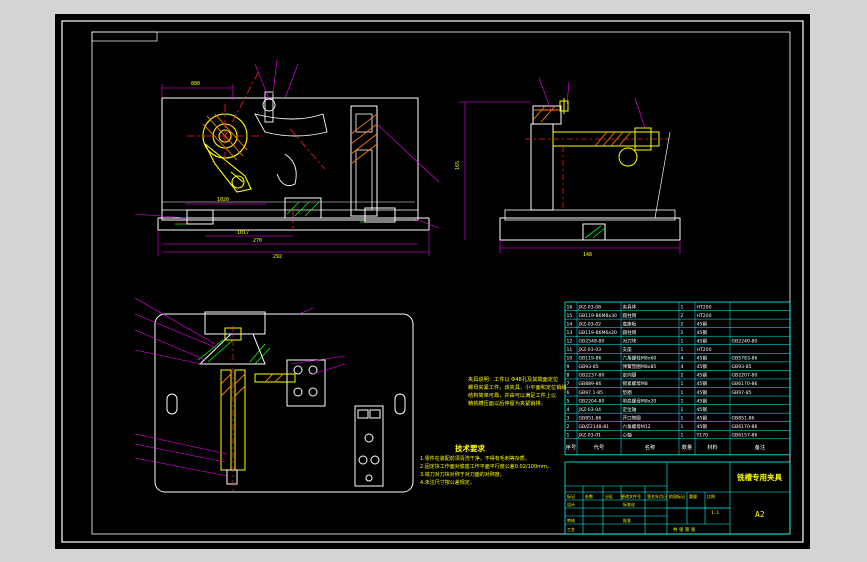  Describe the element at coordinates (568, 427) in the screenshot. I see `parts-table-cell-no: 2` at that location.